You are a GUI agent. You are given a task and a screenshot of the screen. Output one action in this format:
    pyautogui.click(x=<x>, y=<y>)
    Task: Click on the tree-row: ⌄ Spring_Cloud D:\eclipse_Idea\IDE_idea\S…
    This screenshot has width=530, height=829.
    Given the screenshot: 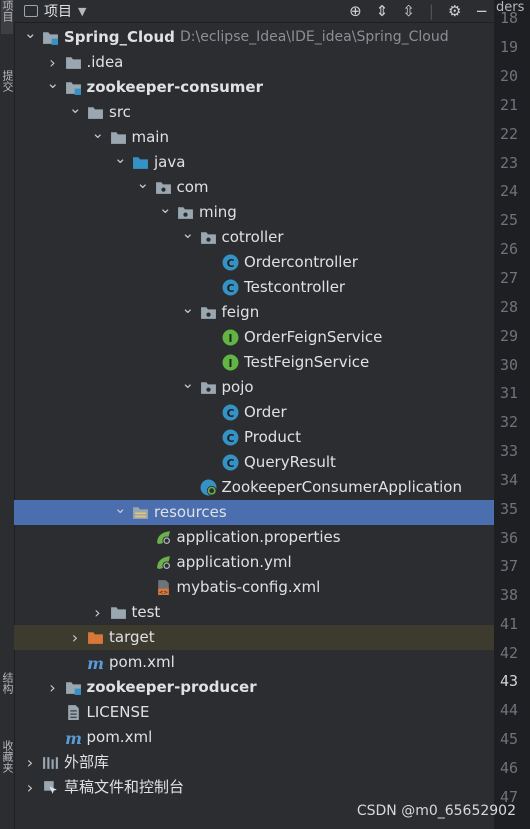 What is the action you would take?
    pyautogui.click(x=254, y=37)
    